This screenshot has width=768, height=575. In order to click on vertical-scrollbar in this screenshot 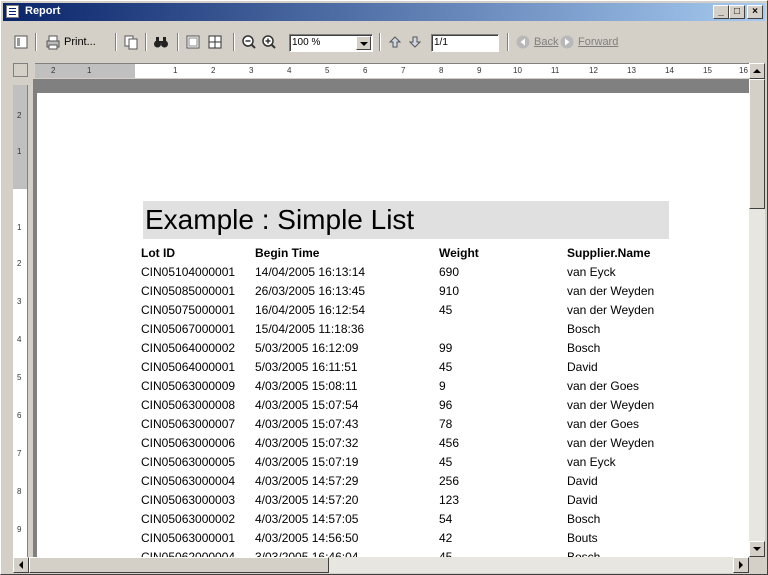, I will do `click(757, 310)`.